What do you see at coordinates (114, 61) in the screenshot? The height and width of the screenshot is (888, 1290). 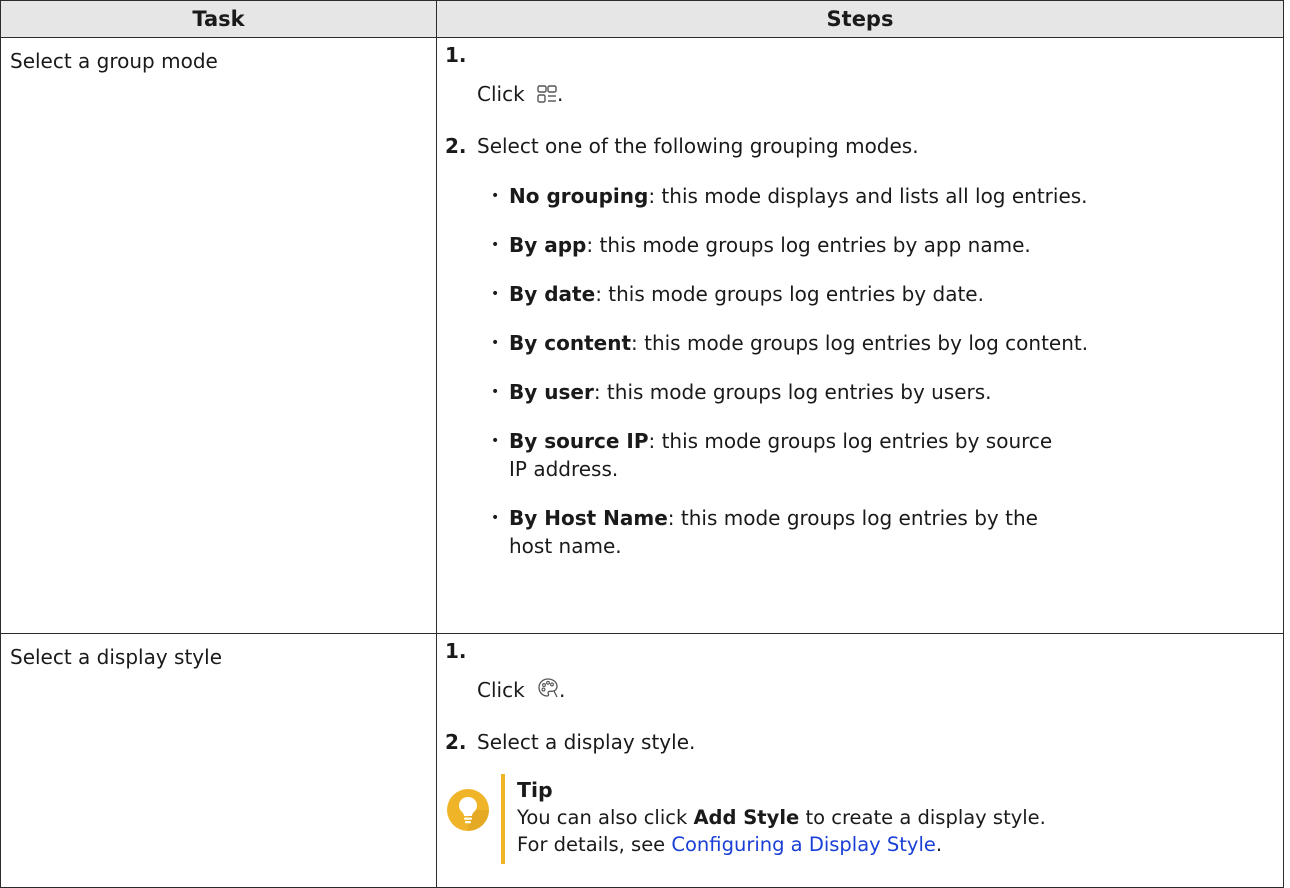 I see `task-label: Select a group mode` at bounding box center [114, 61].